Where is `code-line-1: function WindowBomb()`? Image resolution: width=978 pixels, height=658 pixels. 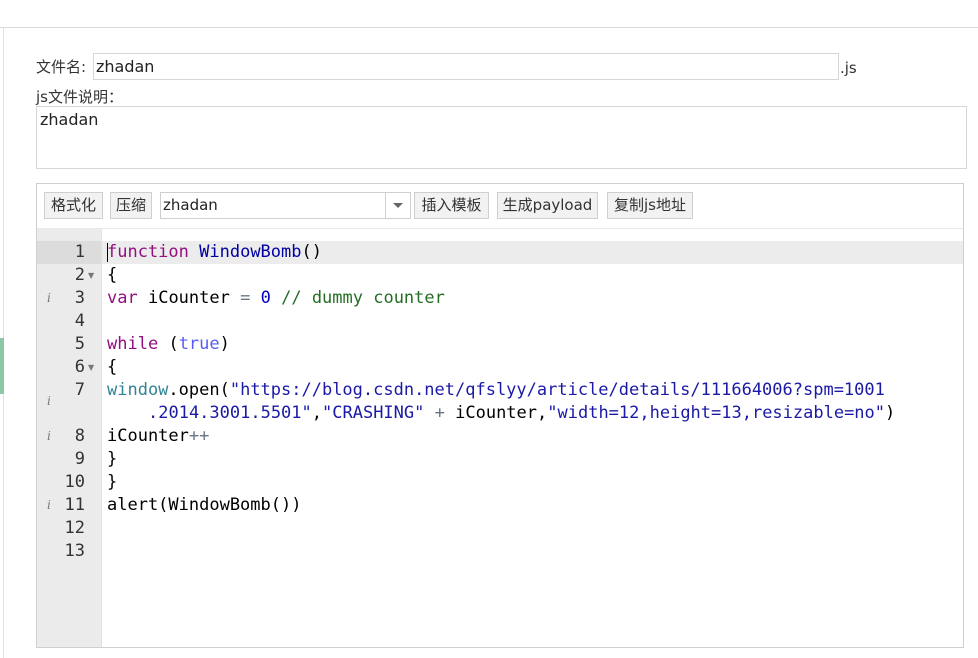 code-line-1: function WindowBomb() is located at coordinates (214, 252).